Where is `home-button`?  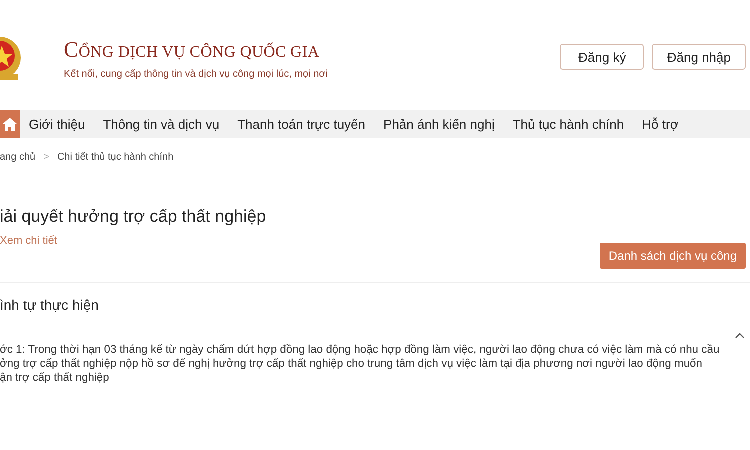 home-button is located at coordinates (10, 124).